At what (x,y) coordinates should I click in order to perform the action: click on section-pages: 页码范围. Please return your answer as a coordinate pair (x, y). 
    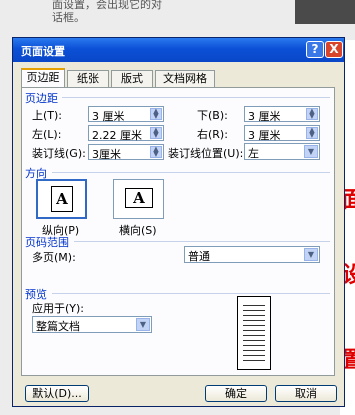
    Looking at the image, I should click on (47, 242).